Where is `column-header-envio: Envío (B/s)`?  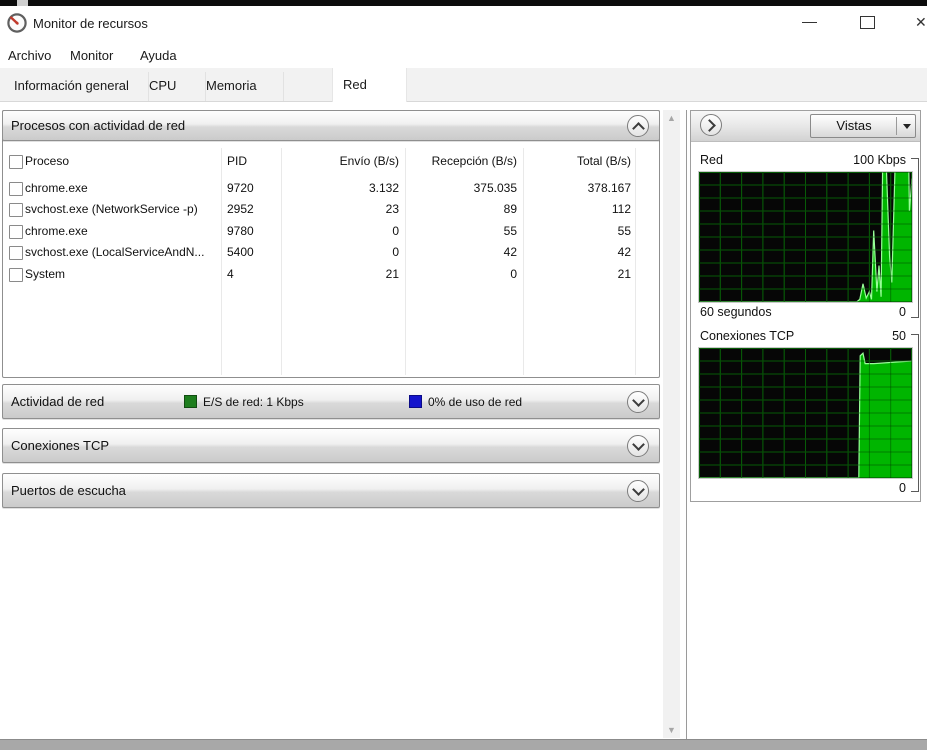 column-header-envio: Envío (B/s) is located at coordinates (341, 161).